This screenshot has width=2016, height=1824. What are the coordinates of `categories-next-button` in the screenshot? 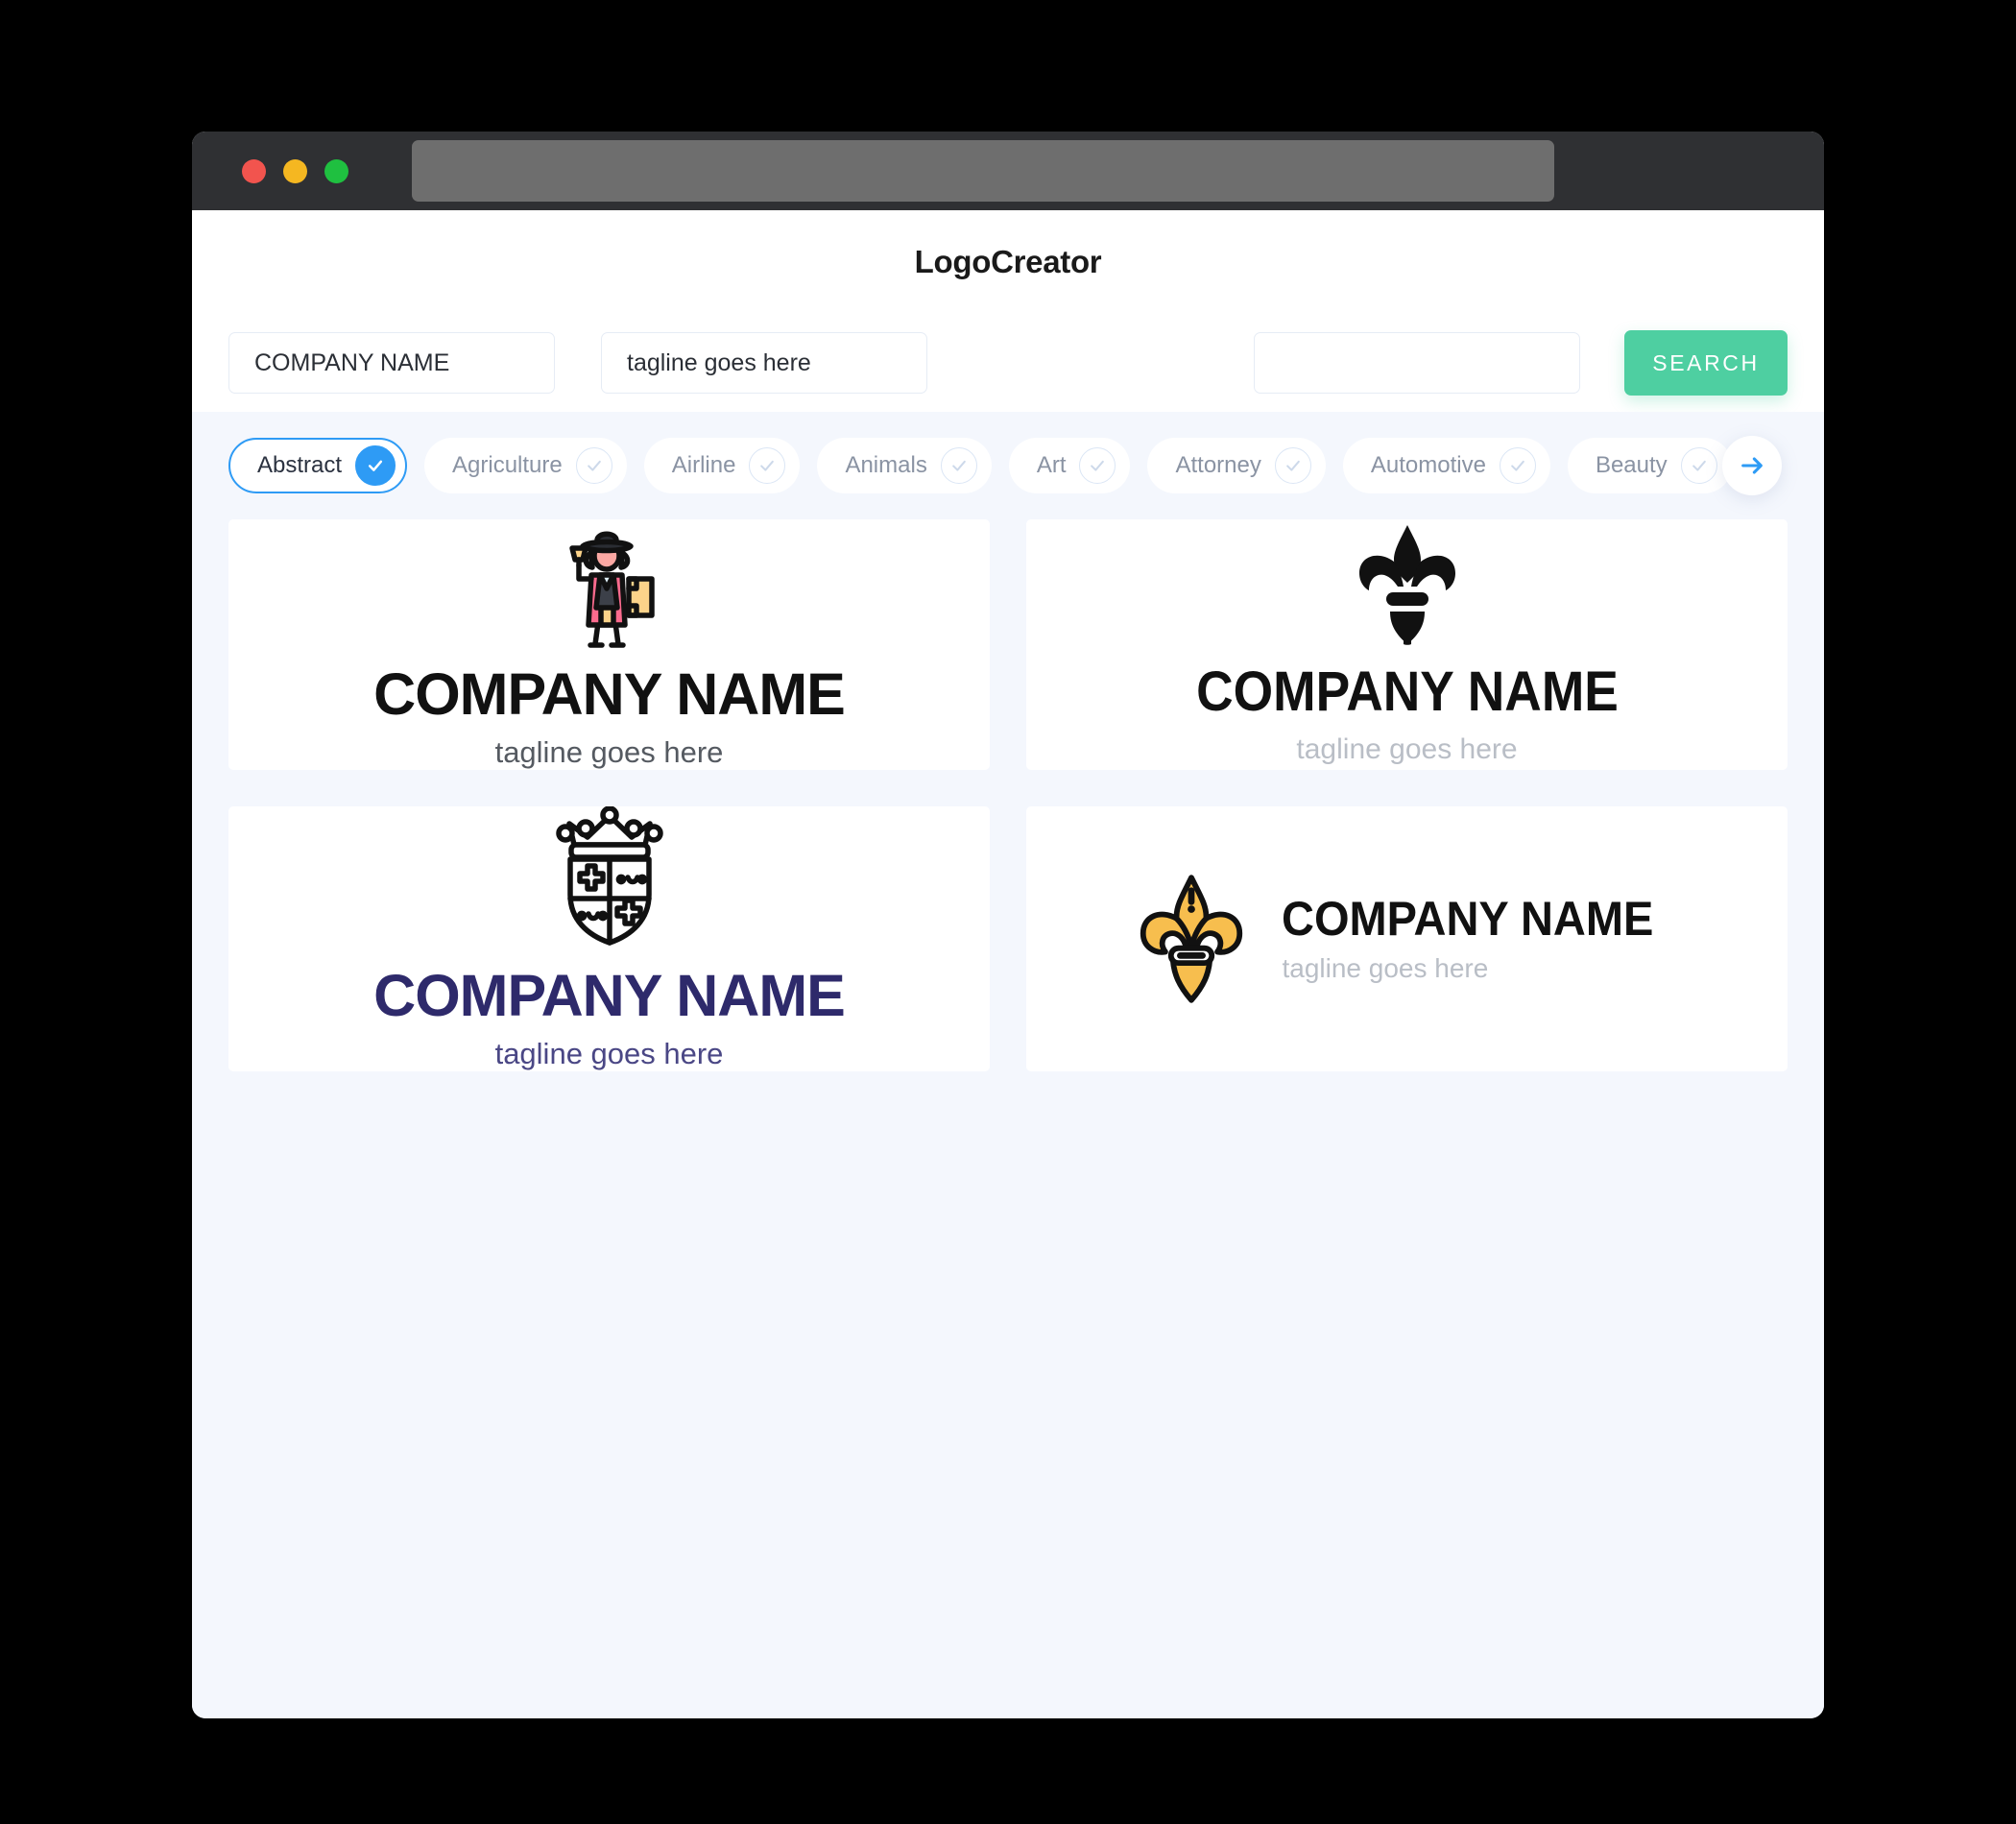 It's located at (1752, 465).